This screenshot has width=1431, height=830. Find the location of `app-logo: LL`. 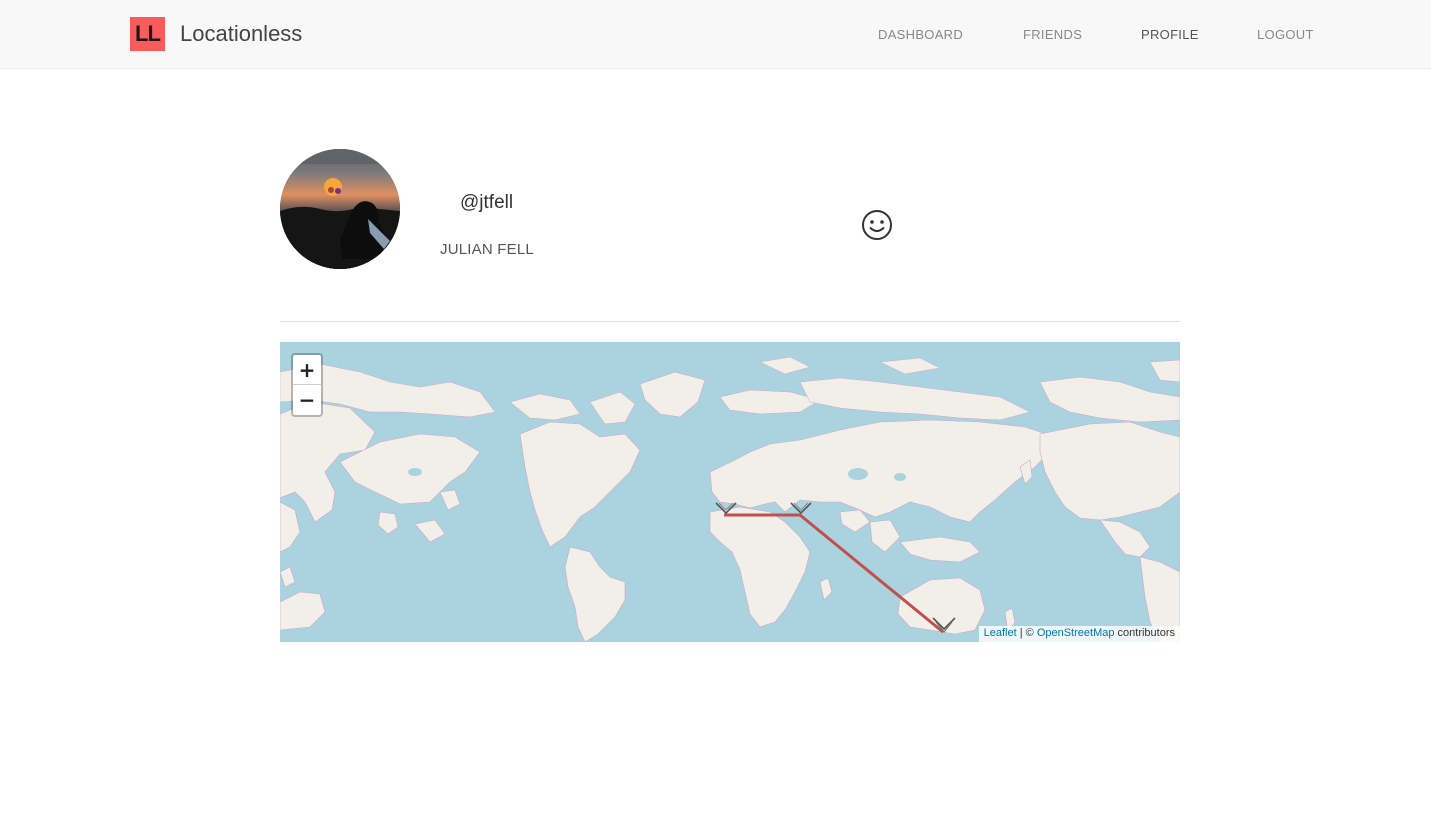

app-logo: LL is located at coordinates (147, 34).